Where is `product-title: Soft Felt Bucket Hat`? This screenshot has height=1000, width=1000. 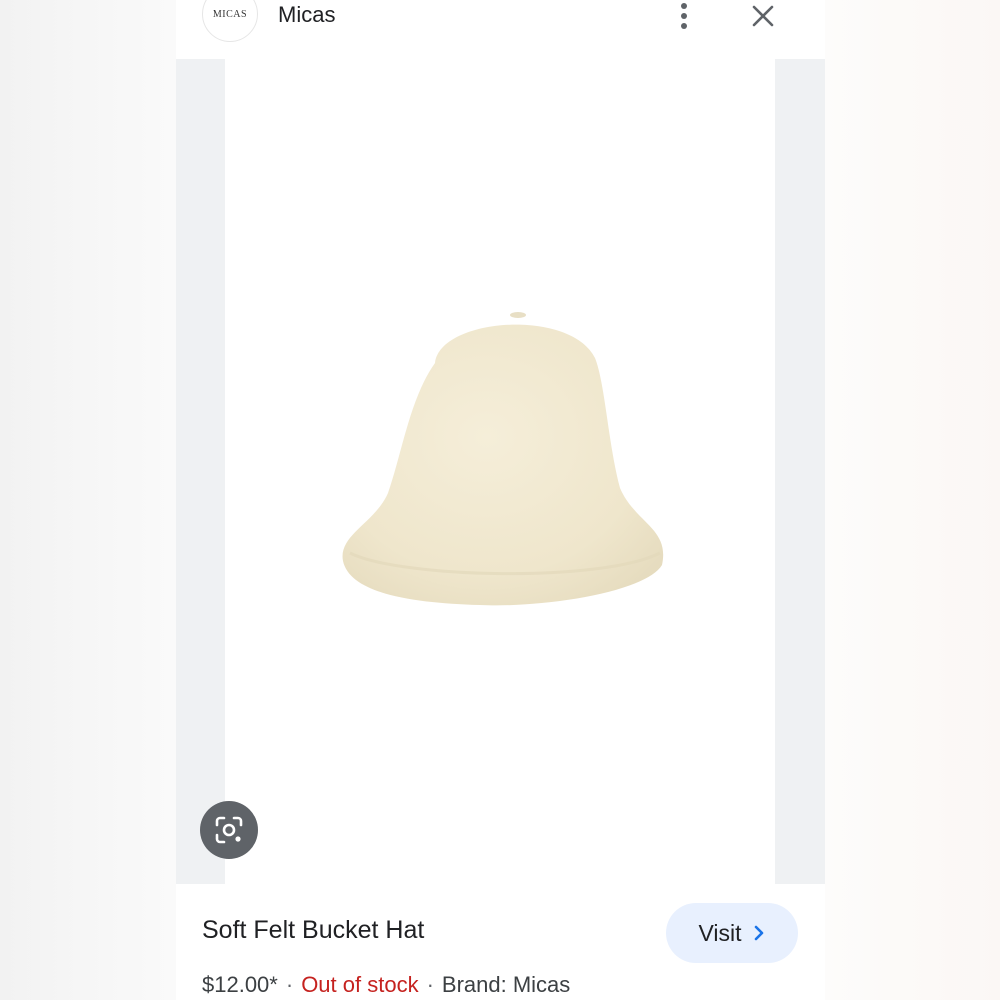 product-title: Soft Felt Bucket Hat is located at coordinates (313, 930).